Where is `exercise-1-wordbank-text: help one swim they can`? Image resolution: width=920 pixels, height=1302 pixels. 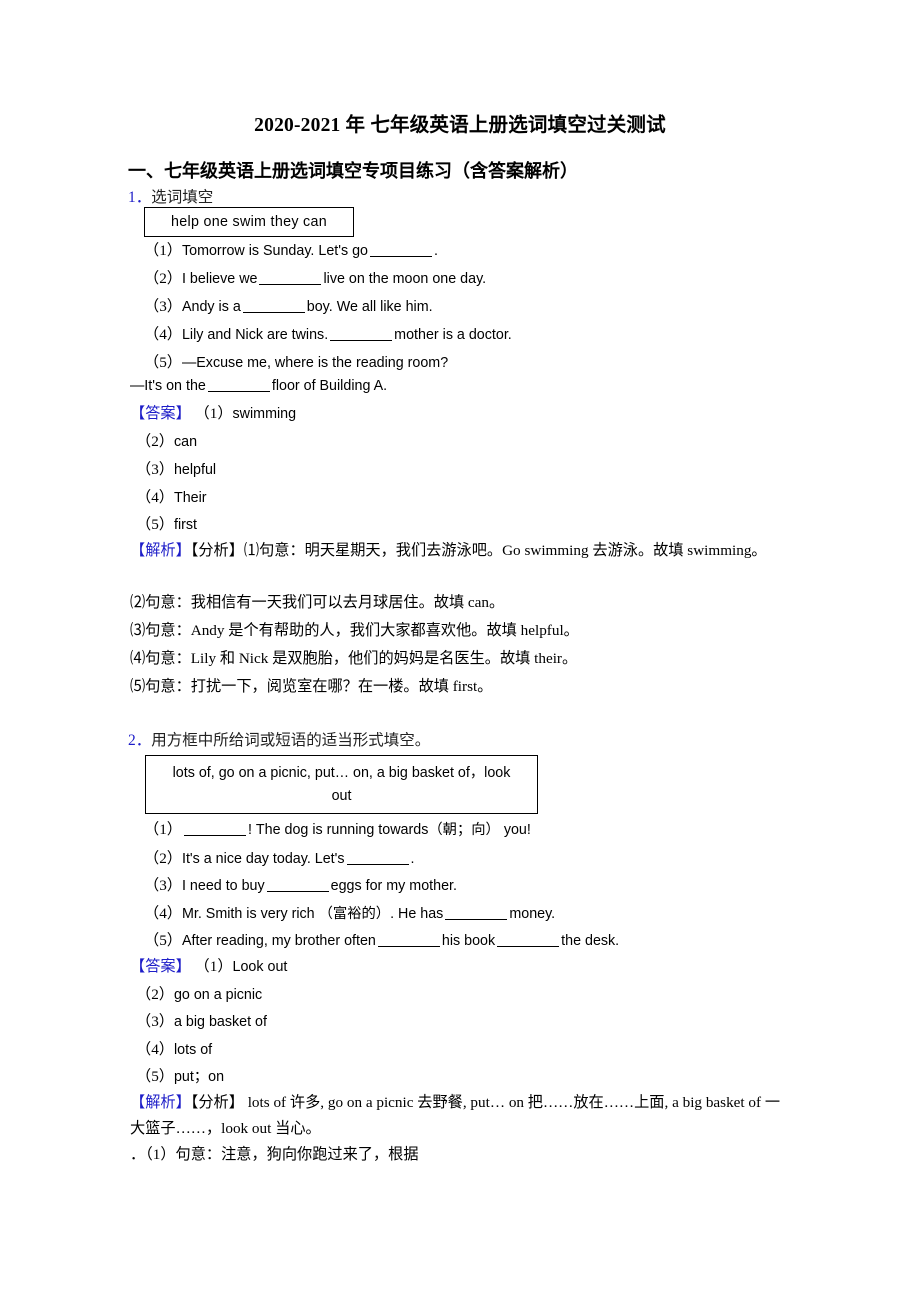
exercise-1-wordbank-text: help one swim they can is located at coordinates (248, 221).